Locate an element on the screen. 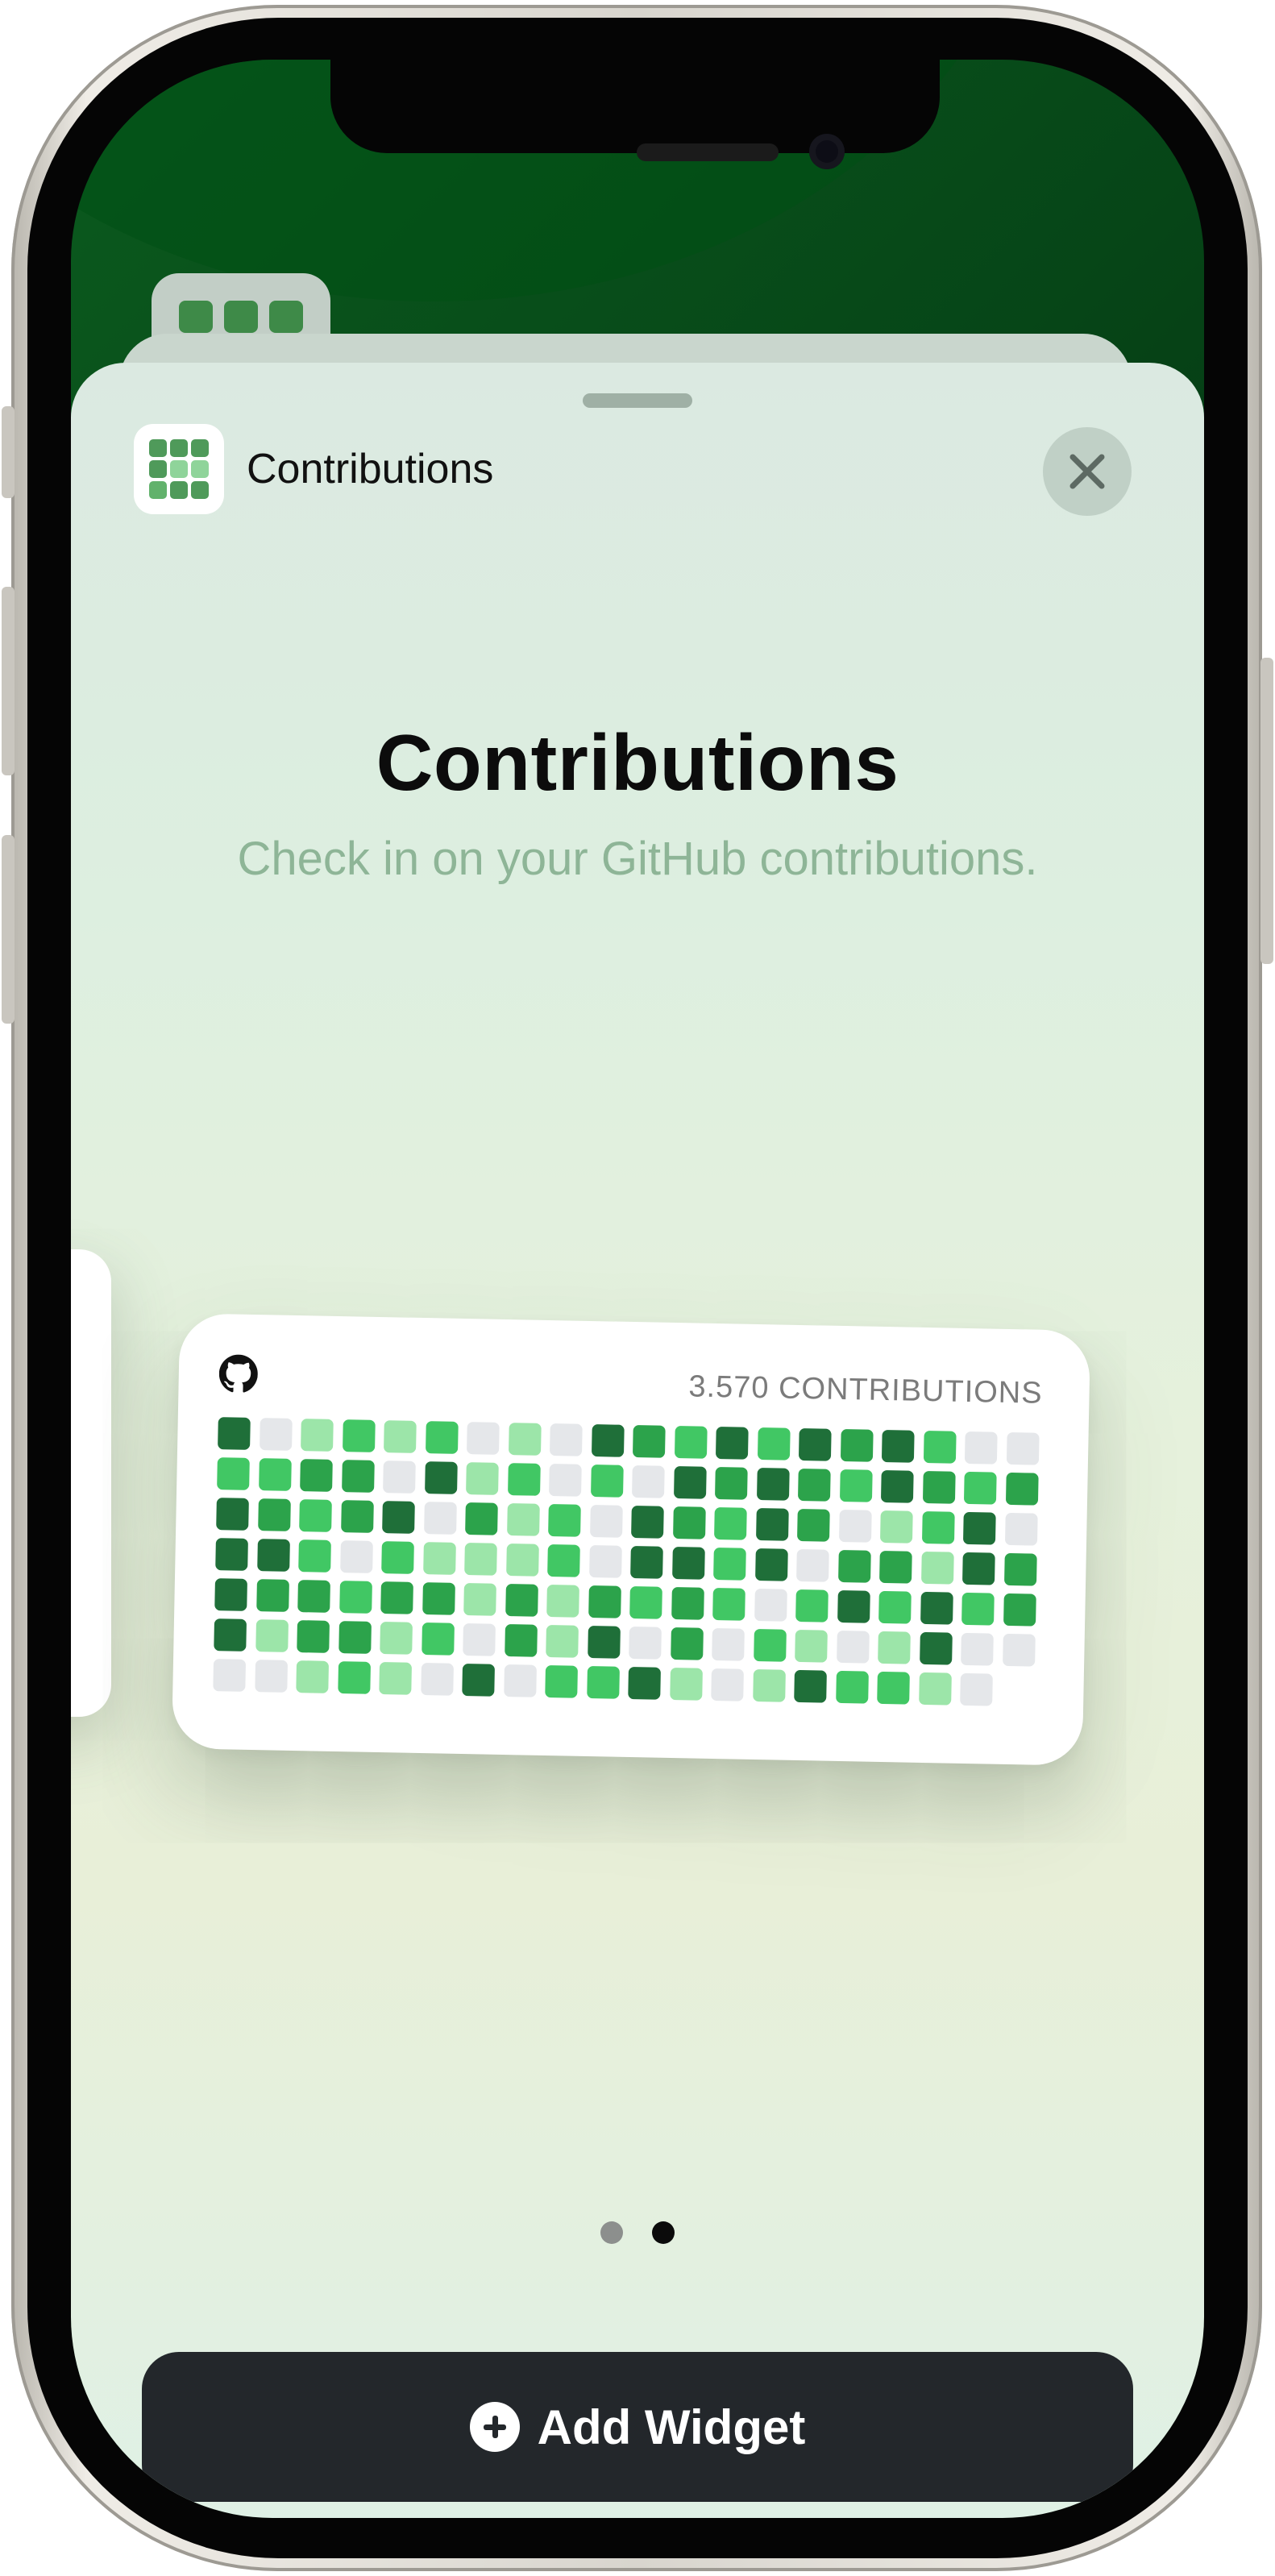 Image resolution: width=1275 pixels, height=2576 pixels. close-icon is located at coordinates (1087, 471).